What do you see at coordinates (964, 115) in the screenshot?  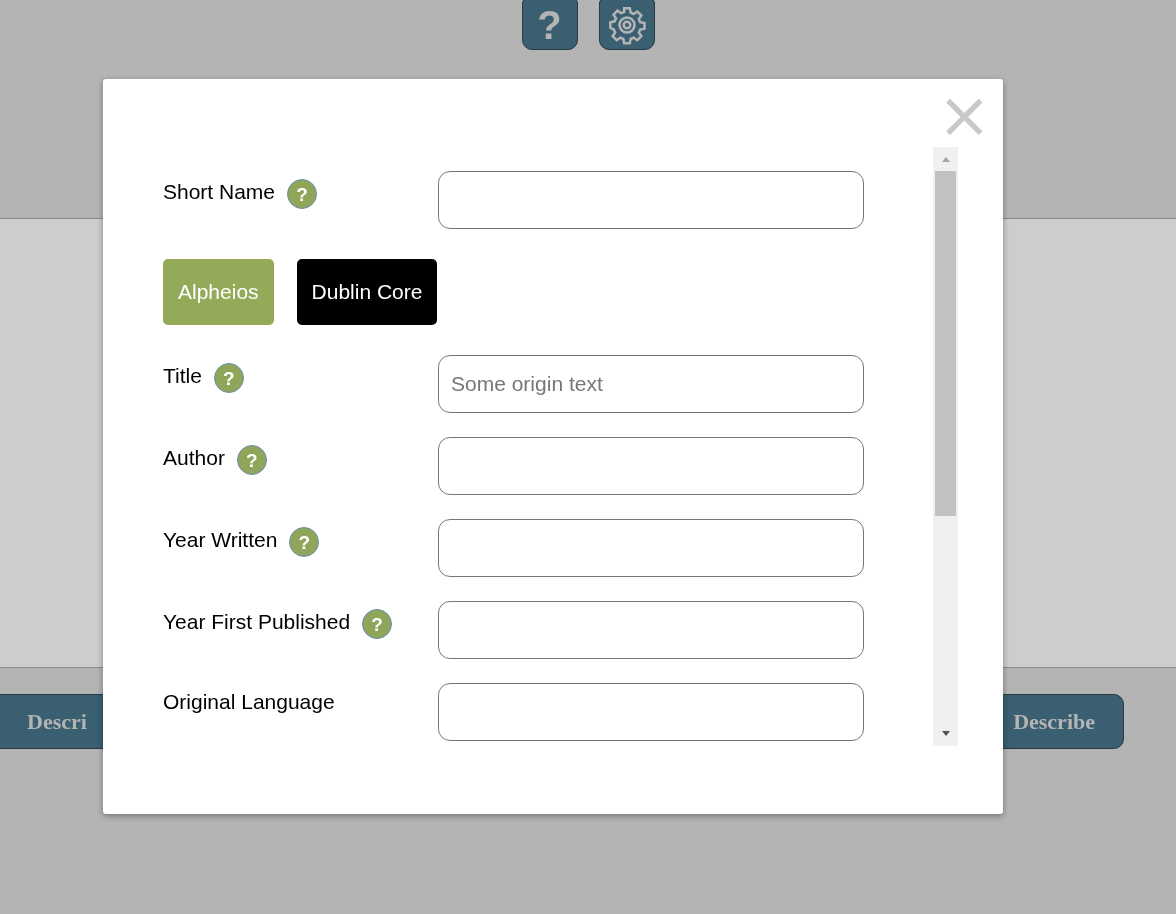 I see `close-button: ×` at bounding box center [964, 115].